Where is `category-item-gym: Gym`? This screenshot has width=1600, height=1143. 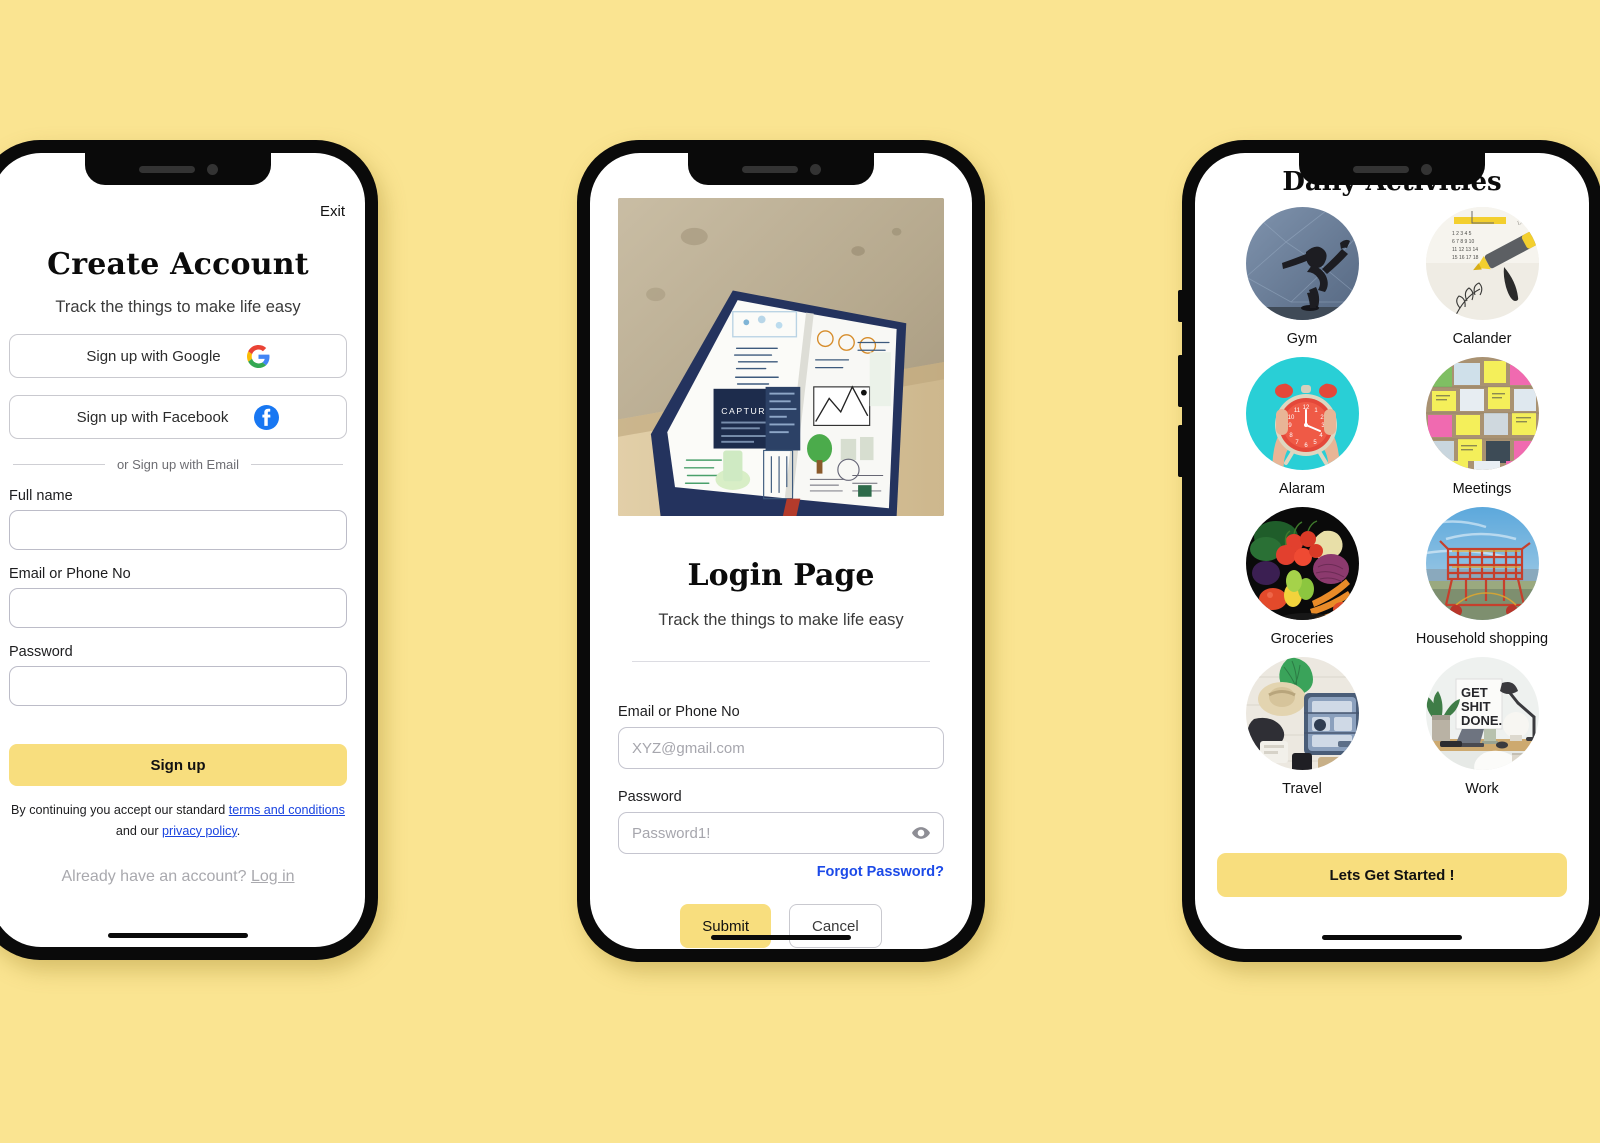 category-item-gym: Gym is located at coordinates (1302, 281).